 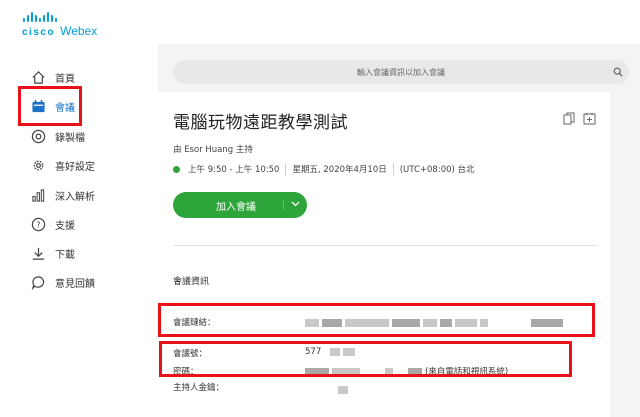 I want to click on recording-icon, so click(x=38, y=136).